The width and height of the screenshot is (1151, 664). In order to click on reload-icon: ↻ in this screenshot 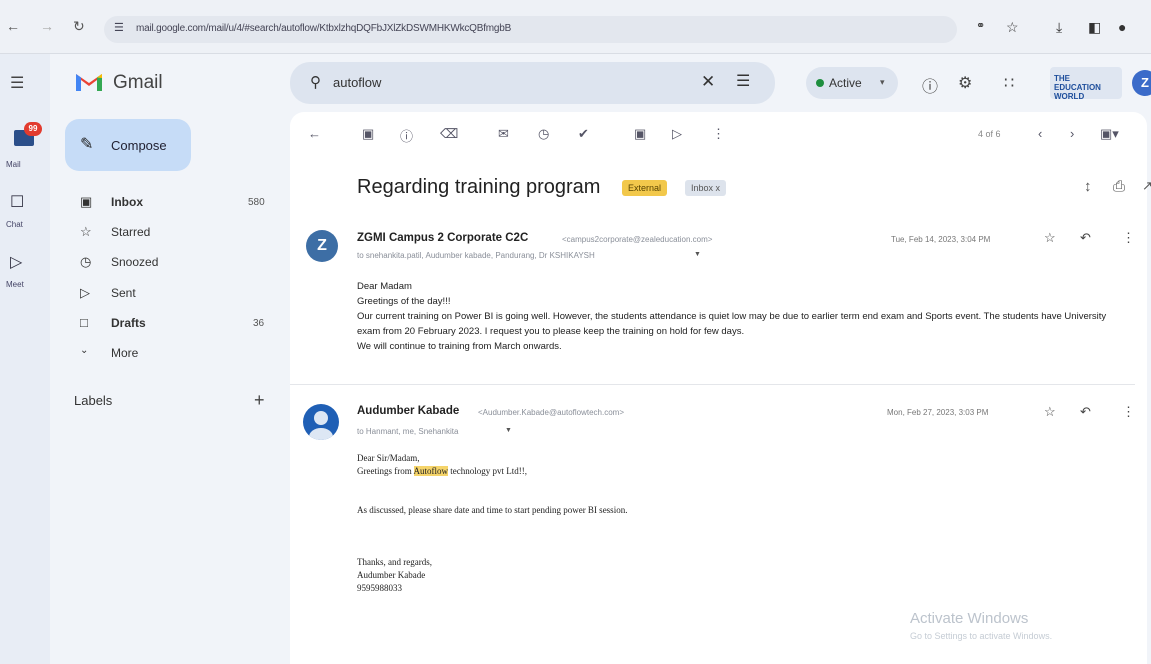, I will do `click(79, 26)`.